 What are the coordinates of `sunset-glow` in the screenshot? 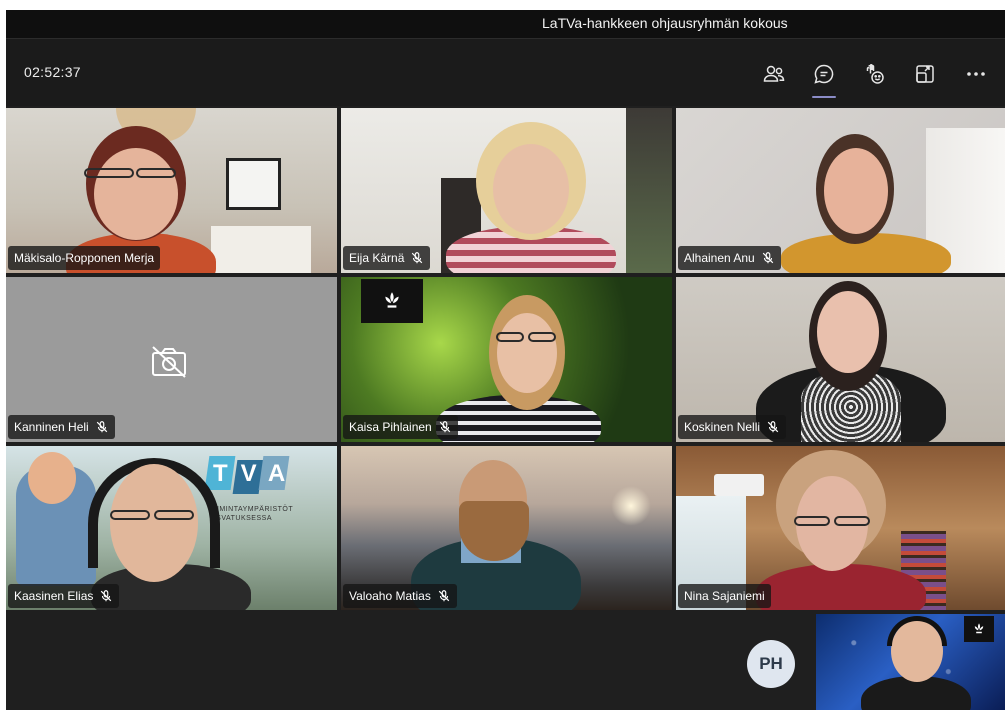 It's located at (631, 506).